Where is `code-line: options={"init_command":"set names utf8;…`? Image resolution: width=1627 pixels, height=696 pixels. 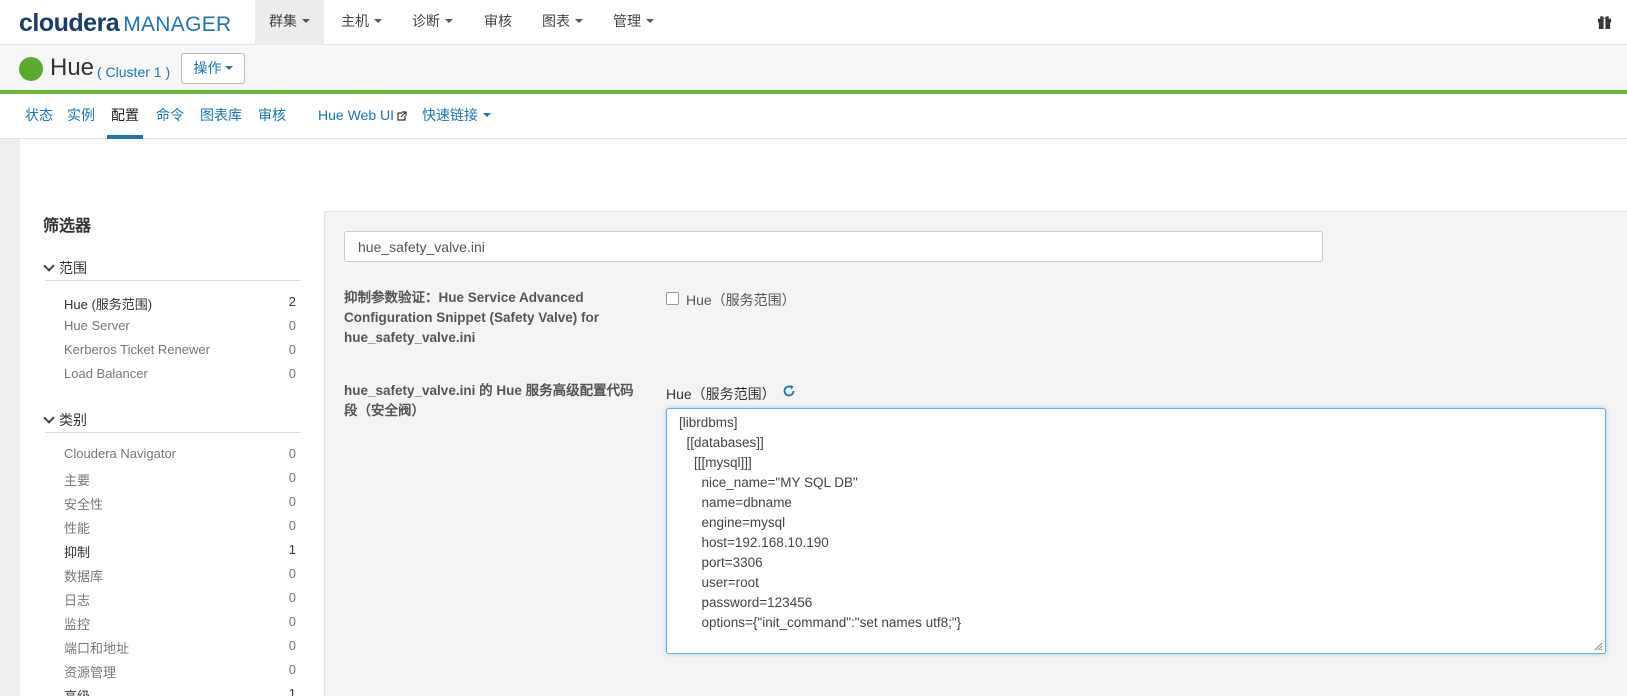
code-line: options={"init_command":"set names utf8;… is located at coordinates (820, 622).